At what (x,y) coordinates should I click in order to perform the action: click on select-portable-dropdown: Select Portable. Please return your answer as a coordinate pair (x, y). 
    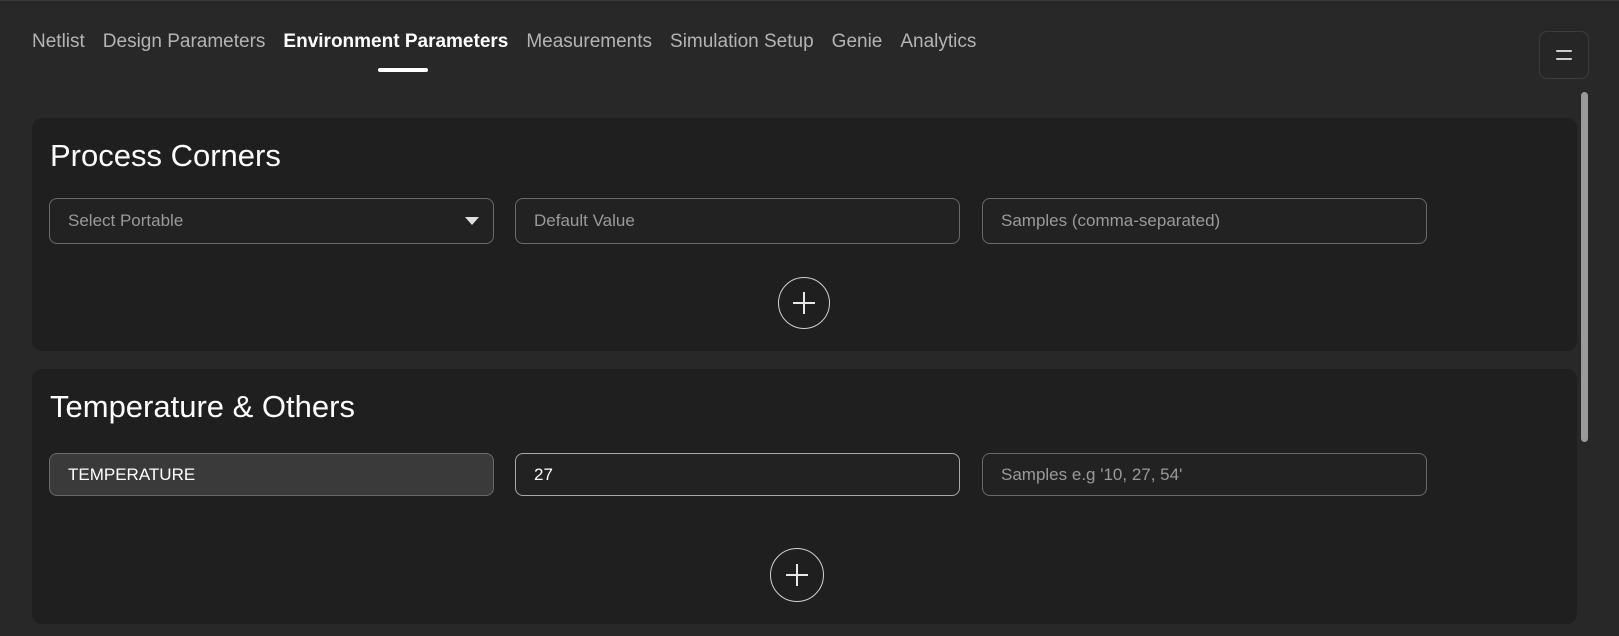
    Looking at the image, I should click on (271, 221).